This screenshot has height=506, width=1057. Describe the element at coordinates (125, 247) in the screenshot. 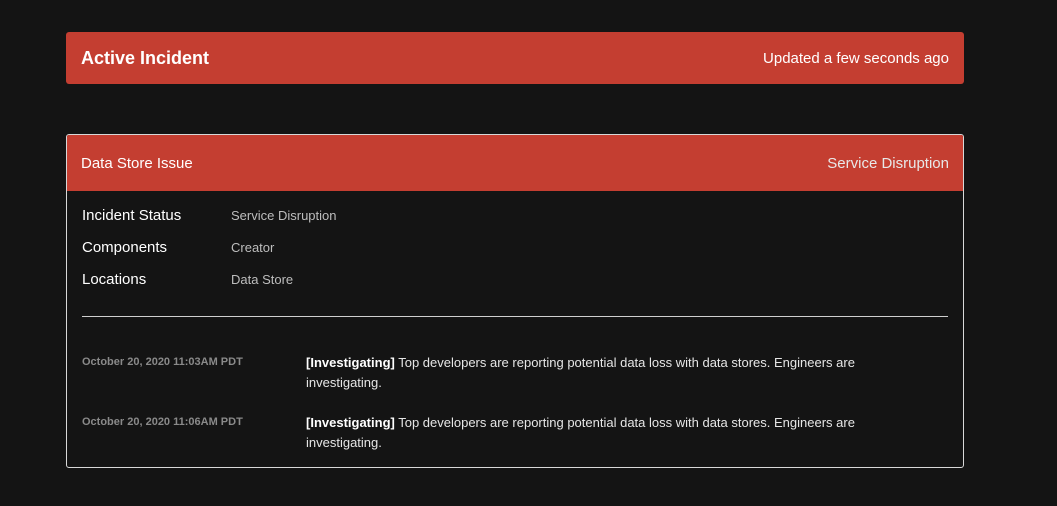

I see `detail-label: Components` at that location.